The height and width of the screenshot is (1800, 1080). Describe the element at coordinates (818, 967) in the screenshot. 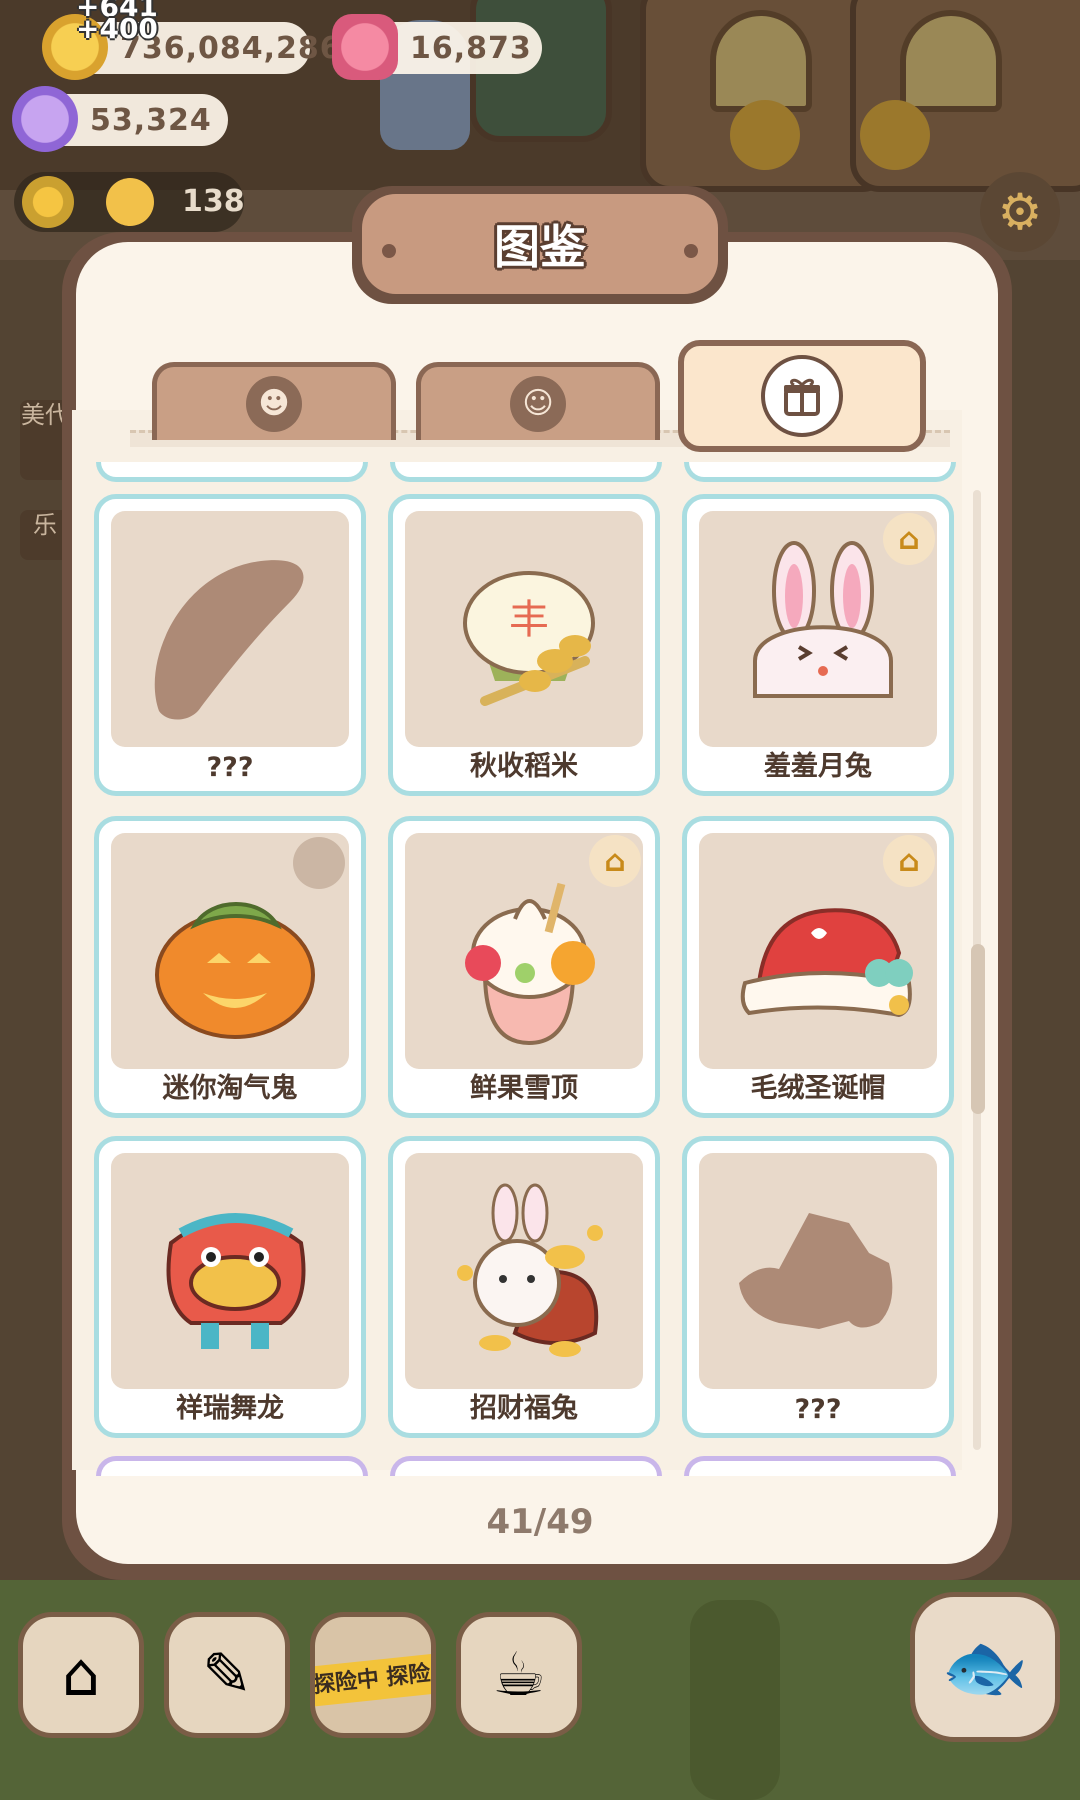

I see `collection-card: ⌂ 毛绒圣诞帽` at that location.